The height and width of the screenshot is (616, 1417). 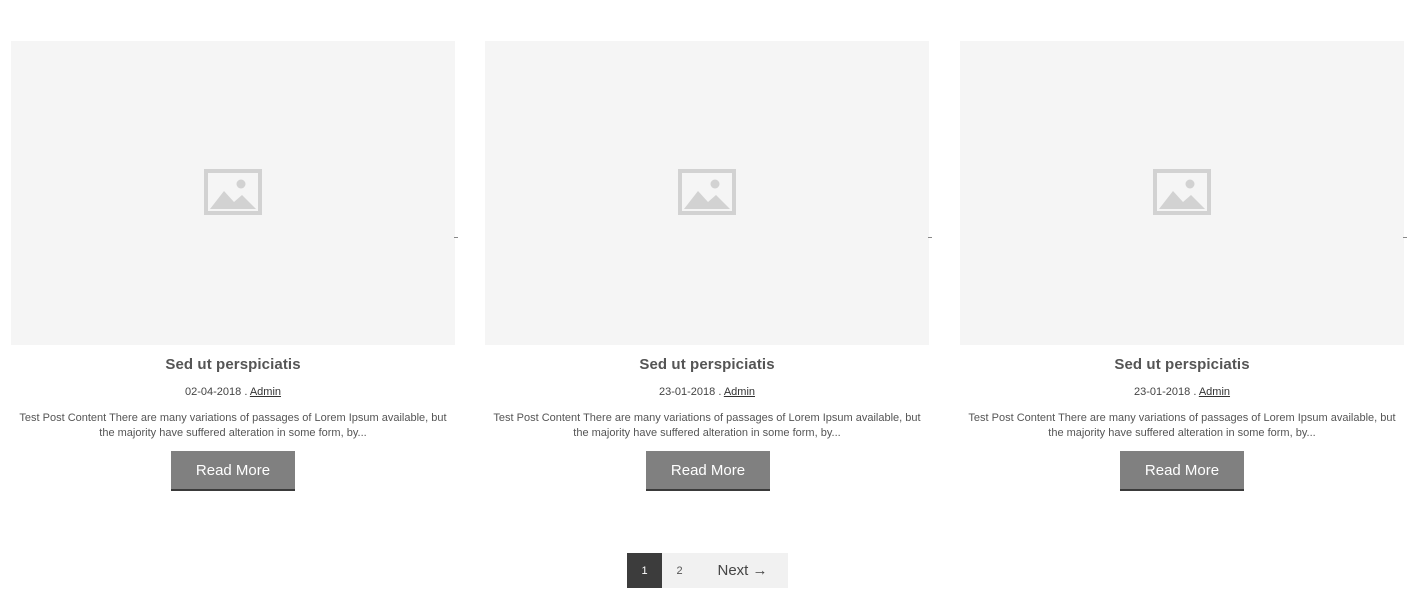 What do you see at coordinates (679, 570) in the screenshot?
I see `page-2-link: 2` at bounding box center [679, 570].